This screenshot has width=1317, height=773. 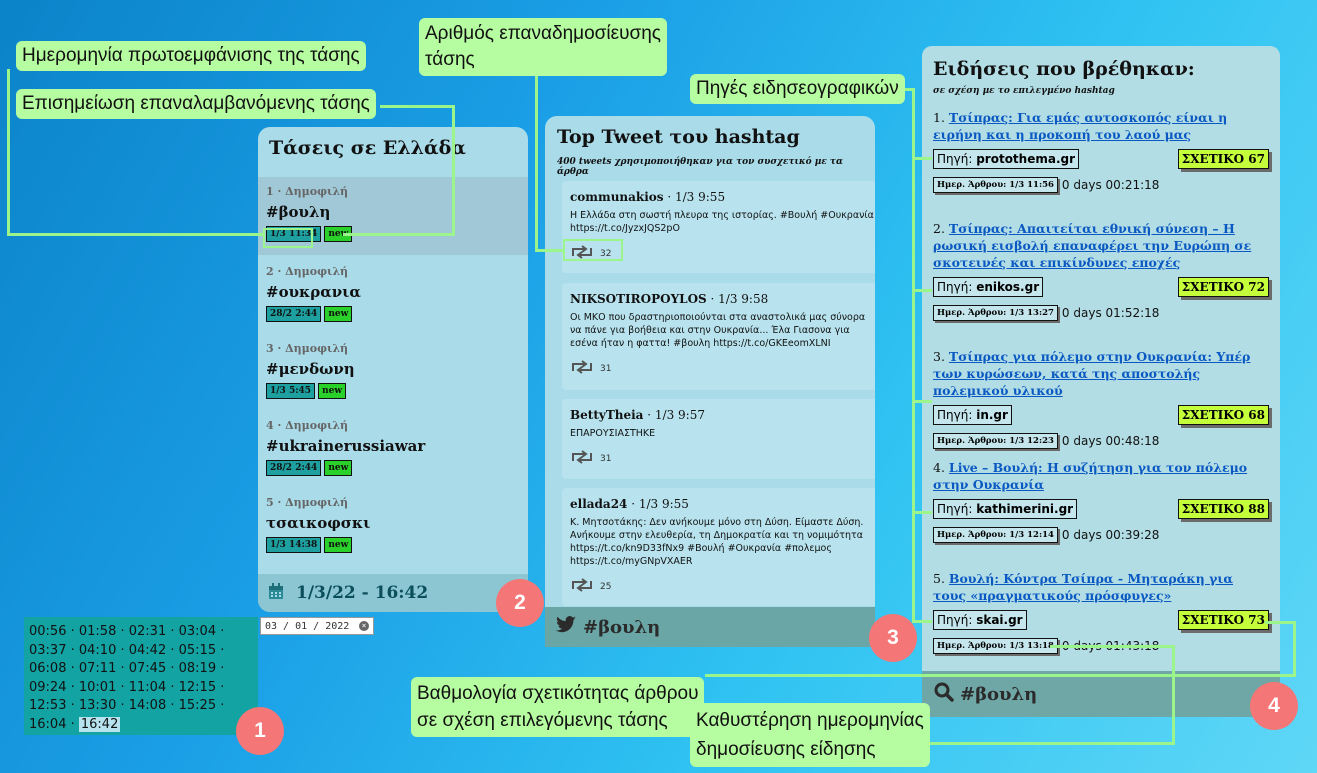 What do you see at coordinates (520, 603) in the screenshot?
I see `marker-2: 2` at bounding box center [520, 603].